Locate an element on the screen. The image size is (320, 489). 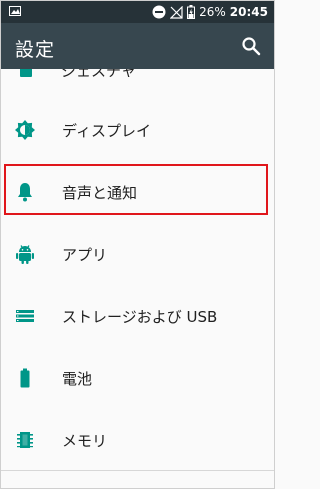
list-item-storage: ストレージおよび USB is located at coordinates (137, 316).